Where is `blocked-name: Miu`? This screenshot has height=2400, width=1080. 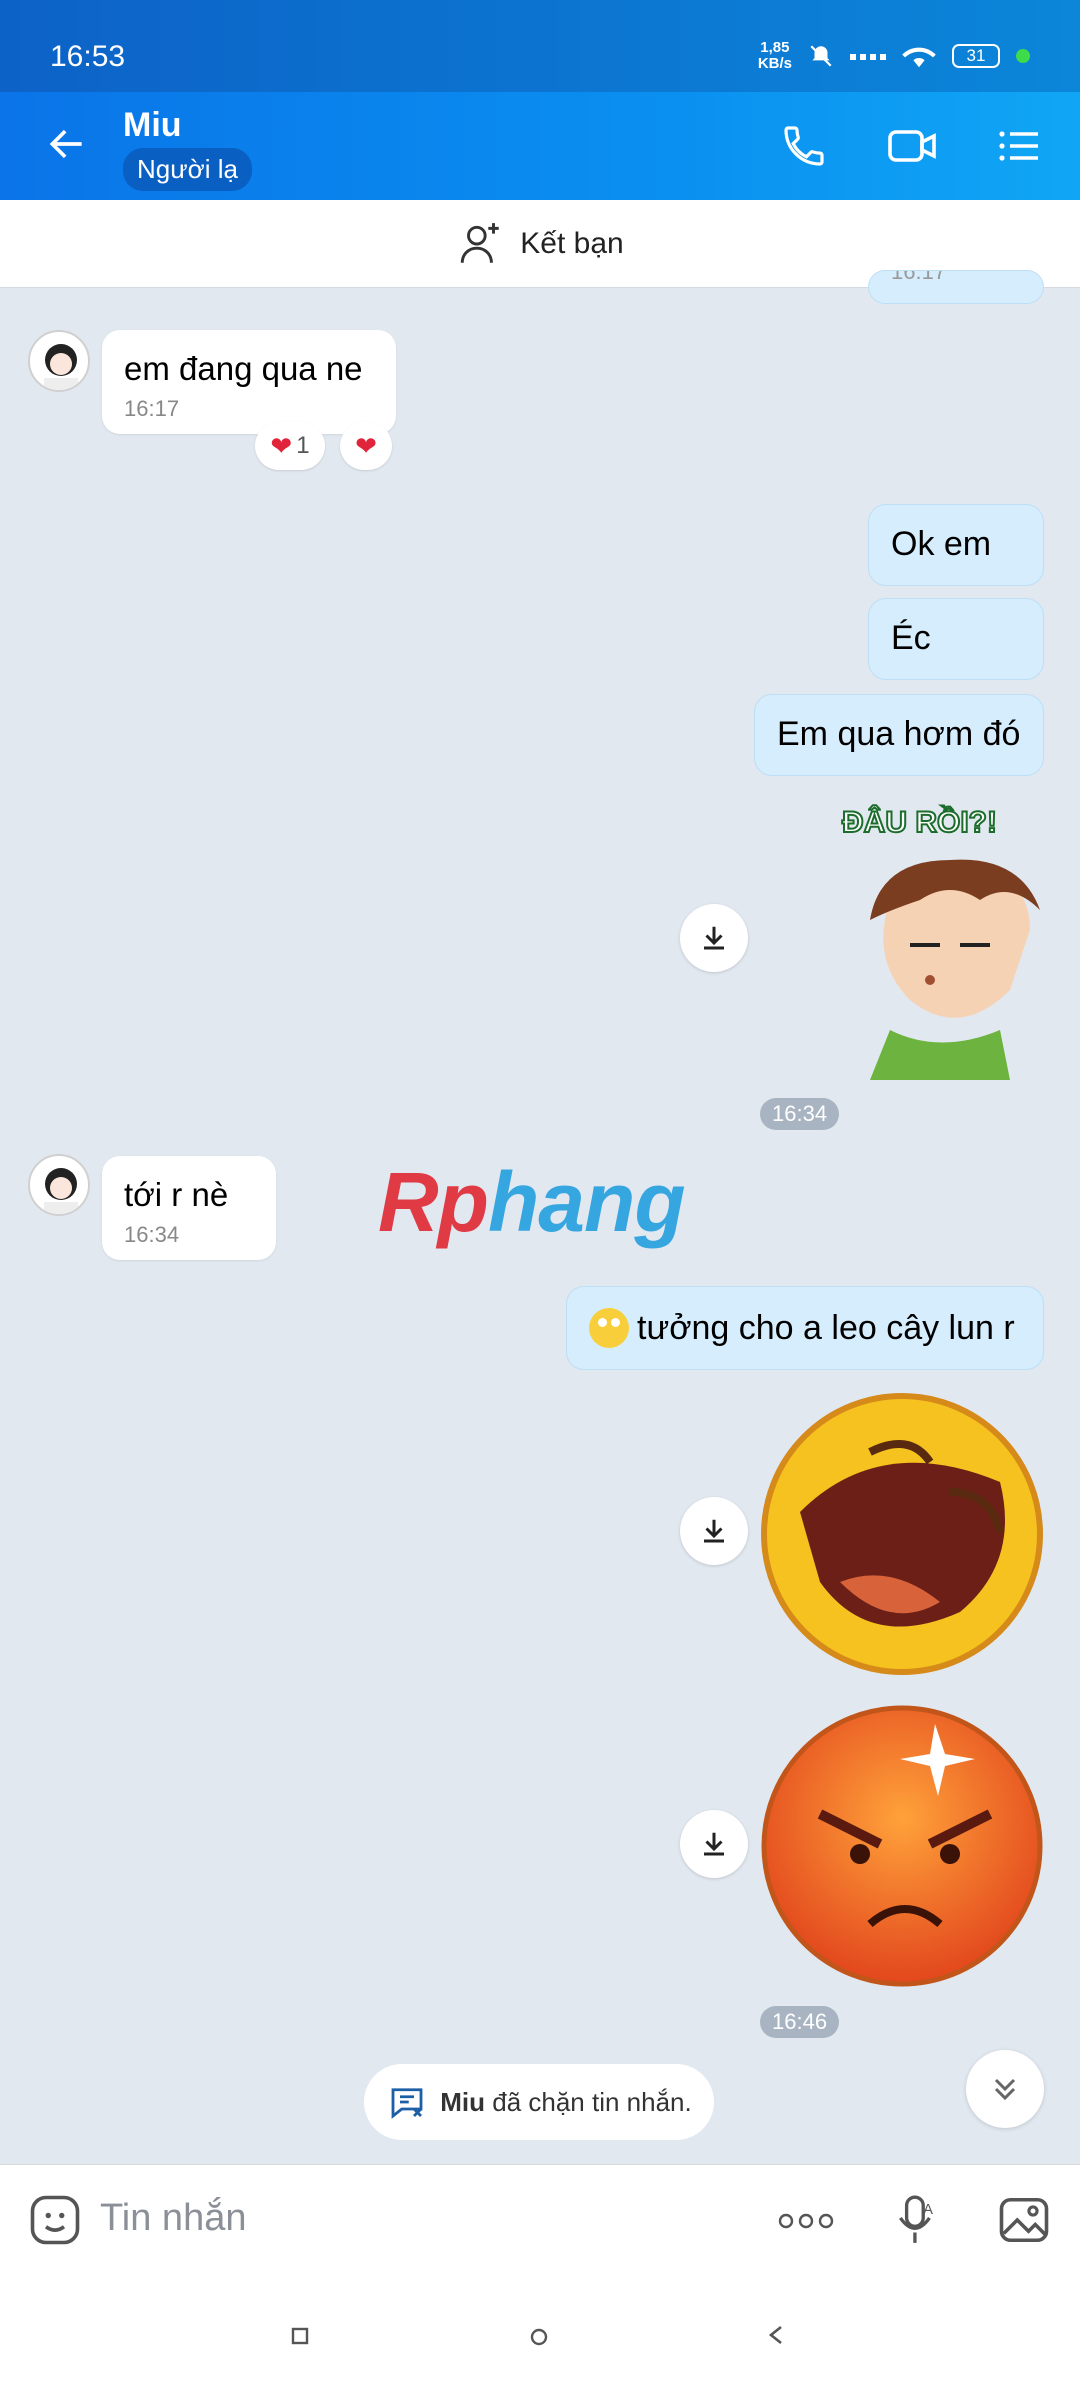 blocked-name: Miu is located at coordinates (463, 2101).